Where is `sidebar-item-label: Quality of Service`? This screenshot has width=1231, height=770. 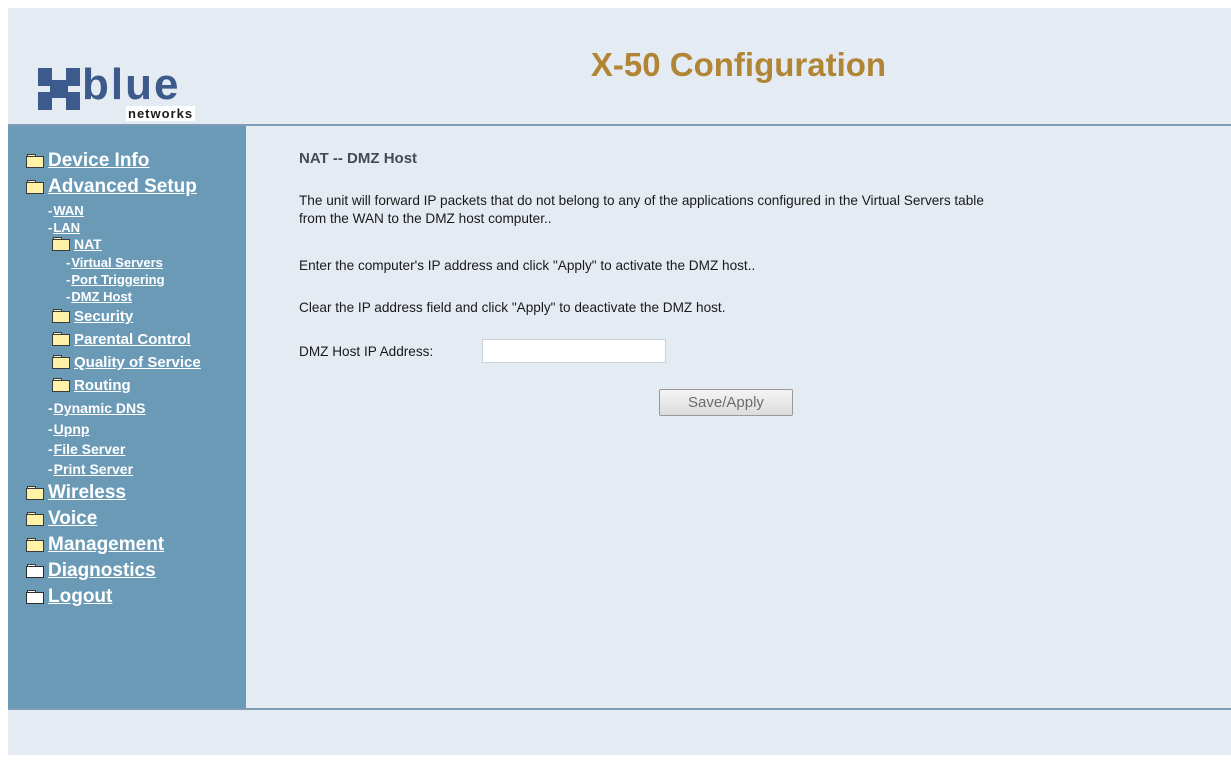 sidebar-item-label: Quality of Service is located at coordinates (137, 362).